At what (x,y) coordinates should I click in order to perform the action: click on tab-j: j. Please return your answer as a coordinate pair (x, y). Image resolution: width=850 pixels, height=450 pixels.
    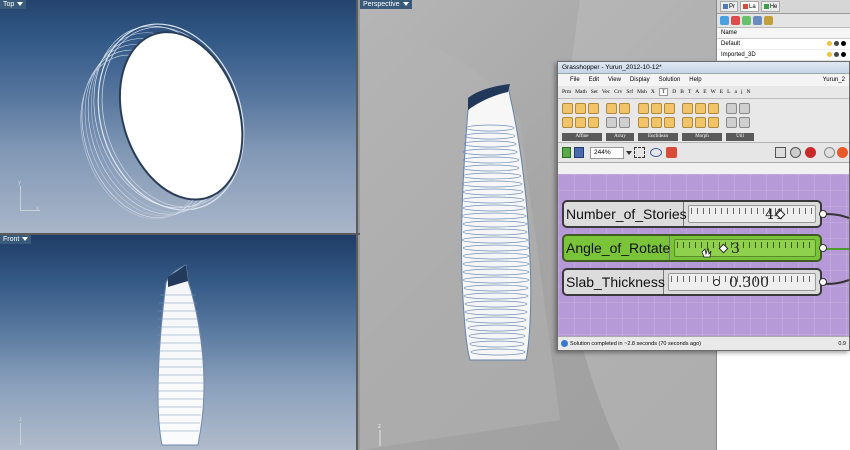
    Looking at the image, I should click on (742, 92).